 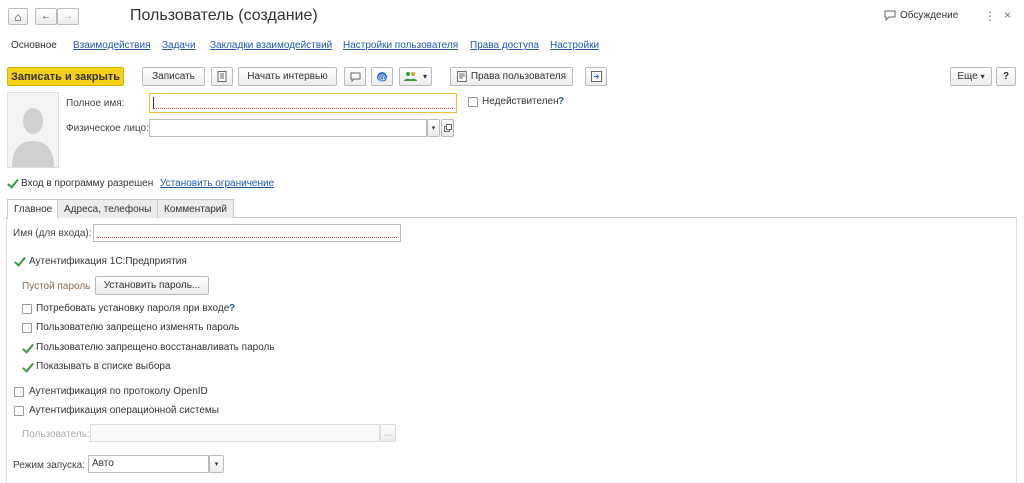 What do you see at coordinates (107, 128) in the screenshot?
I see `person-label: Физическое лицо:` at bounding box center [107, 128].